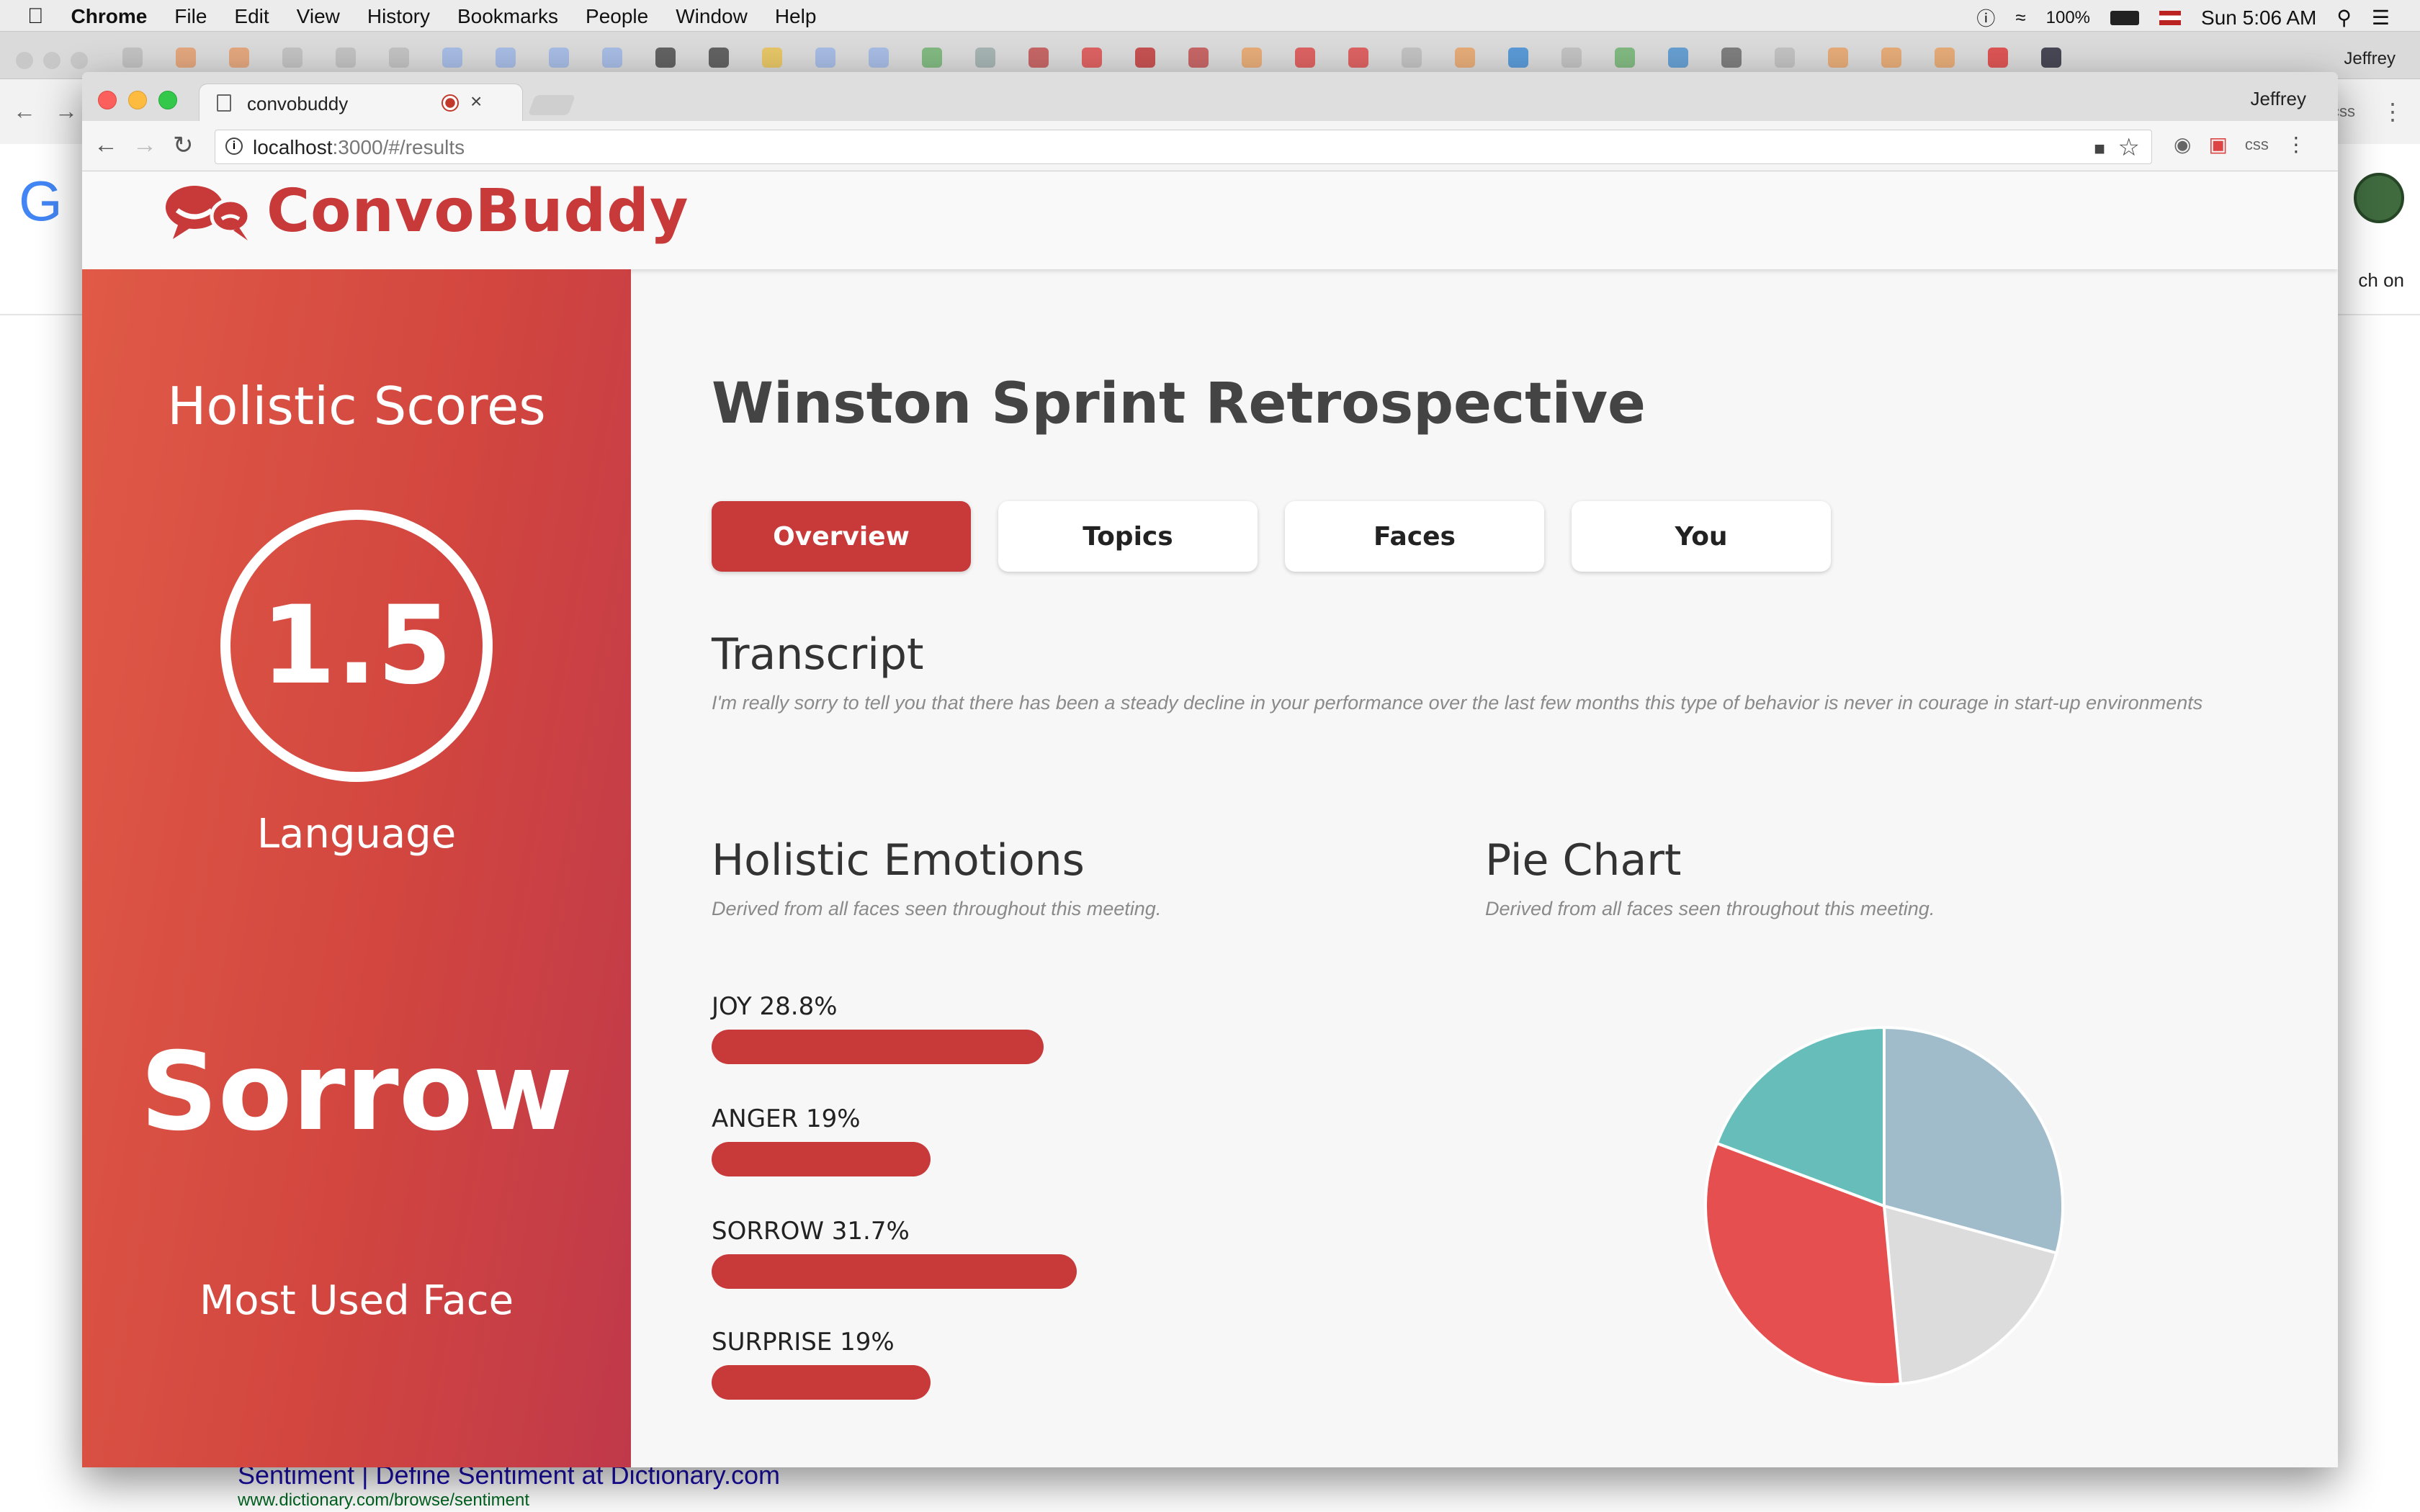  I want to click on status-icon: ⓘ, so click(1986, 17).